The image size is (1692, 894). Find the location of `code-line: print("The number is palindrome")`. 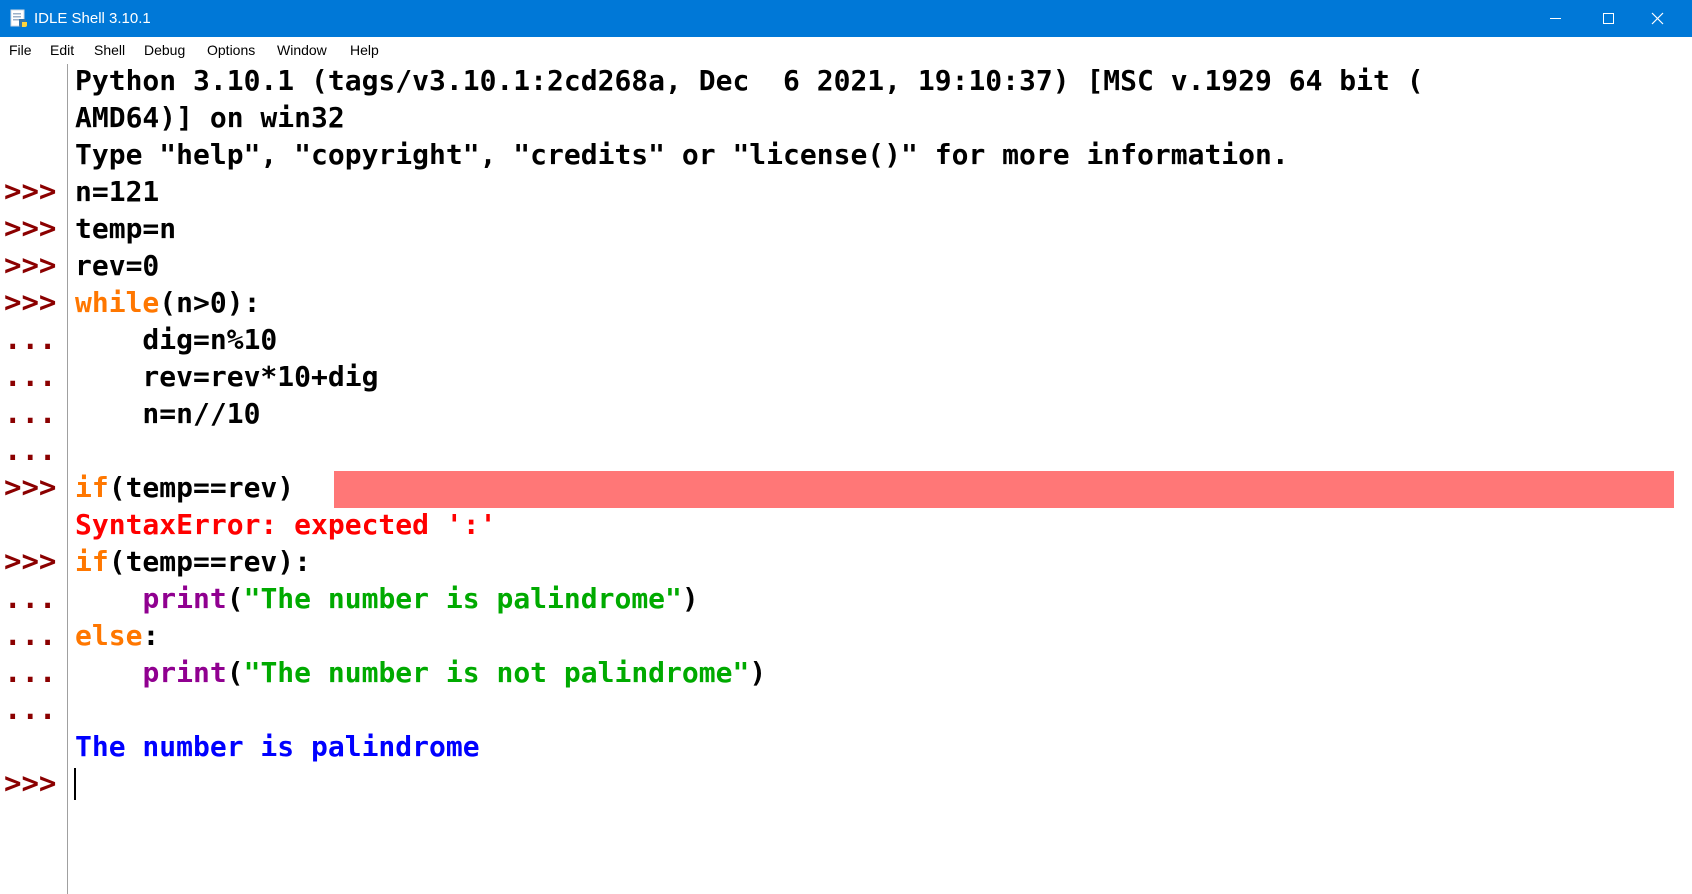

code-line: print("The number is palindrome") is located at coordinates (387, 598).